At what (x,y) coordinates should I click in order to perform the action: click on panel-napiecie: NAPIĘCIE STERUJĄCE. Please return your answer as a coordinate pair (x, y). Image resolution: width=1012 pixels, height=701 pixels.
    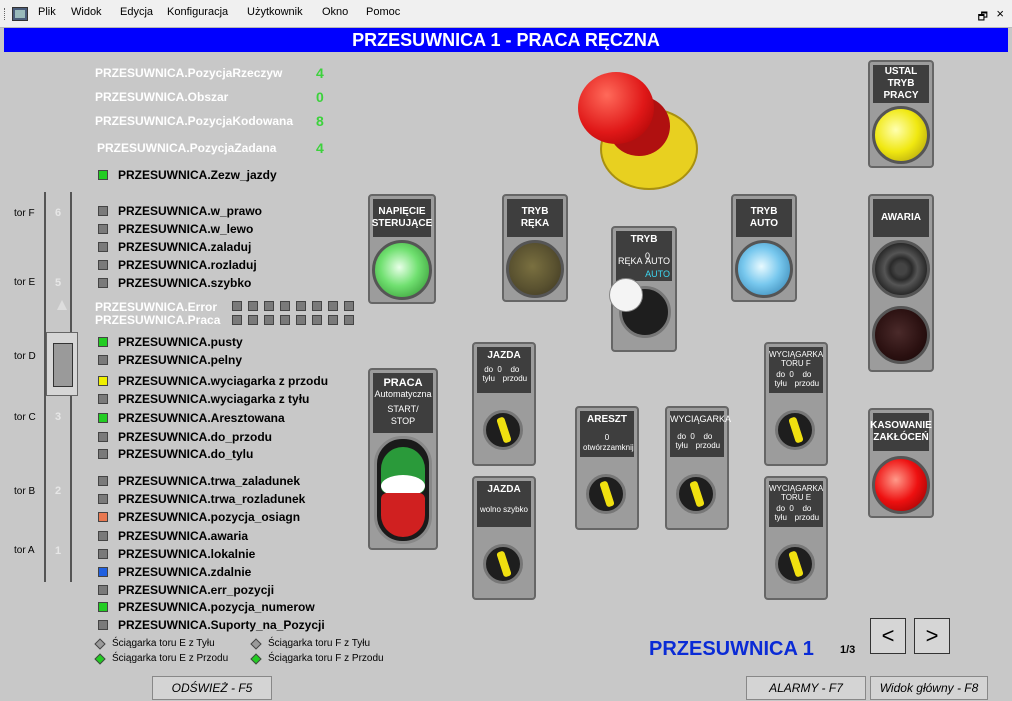
    Looking at the image, I should click on (402, 249).